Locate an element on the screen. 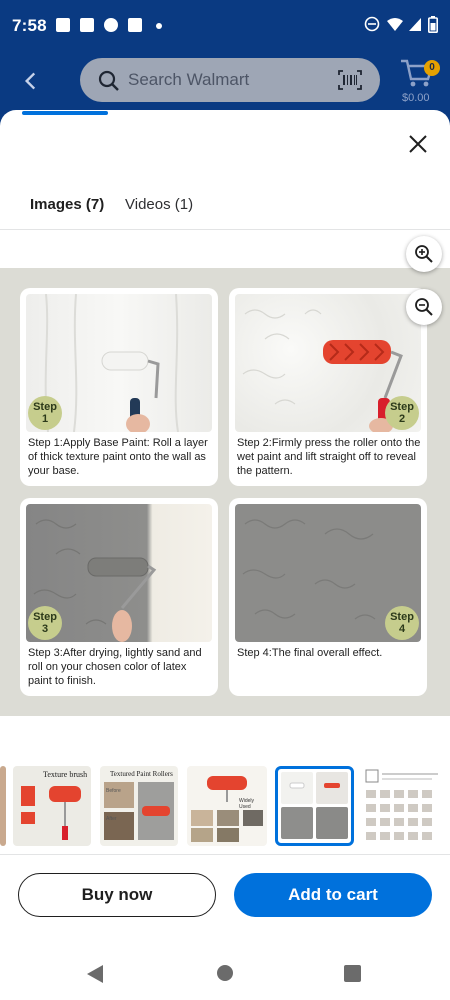 This screenshot has width=450, height=1000. cell-signal-icon is located at coordinates (415, 24).